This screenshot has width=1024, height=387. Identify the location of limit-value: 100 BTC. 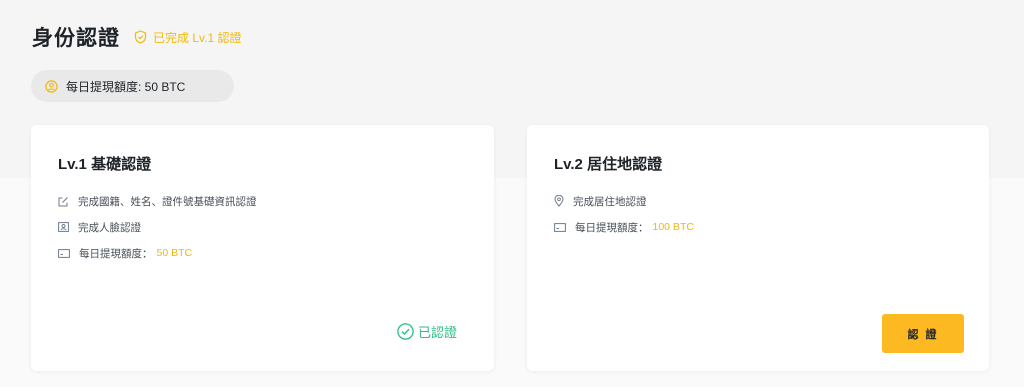
(673, 227).